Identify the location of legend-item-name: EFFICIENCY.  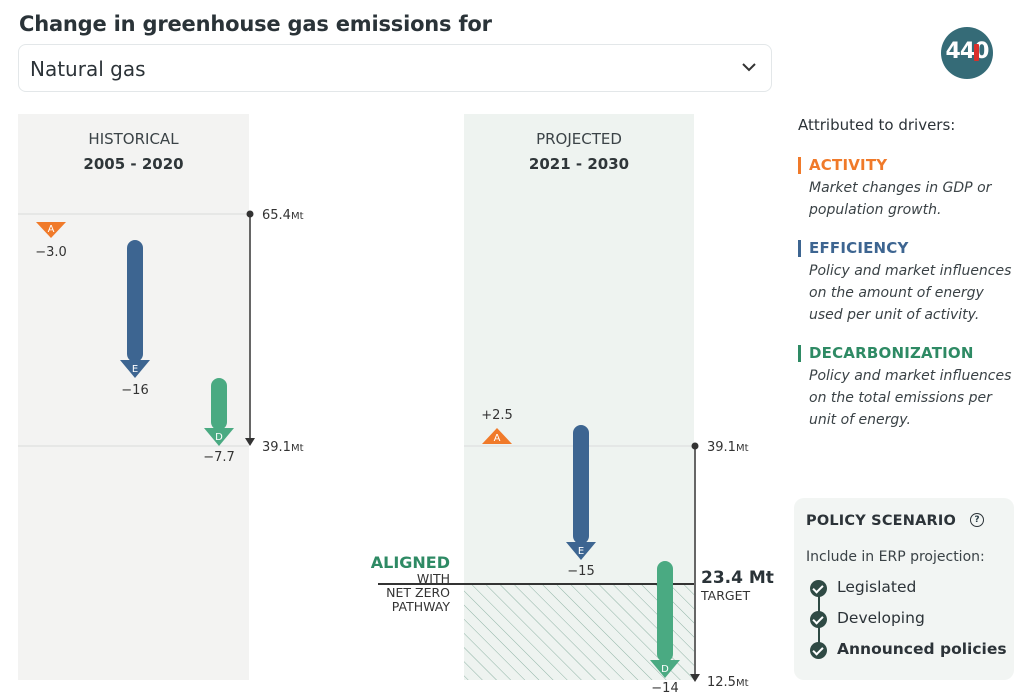
(859, 248).